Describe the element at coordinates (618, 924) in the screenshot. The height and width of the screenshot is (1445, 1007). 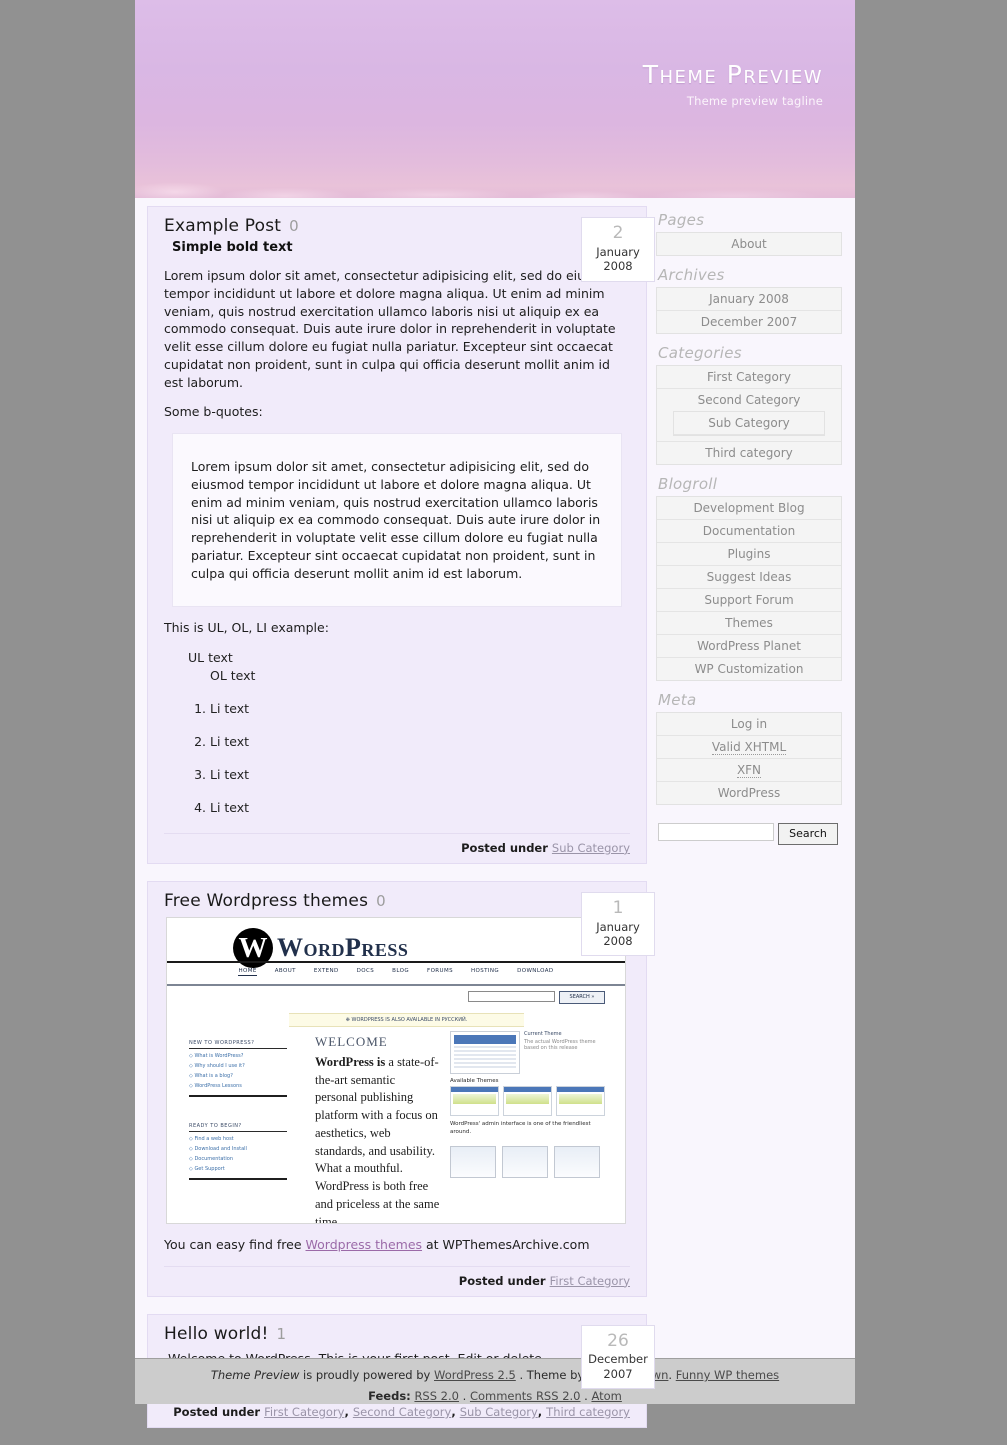
I see `post-date-badge: 1 January 2008` at that location.